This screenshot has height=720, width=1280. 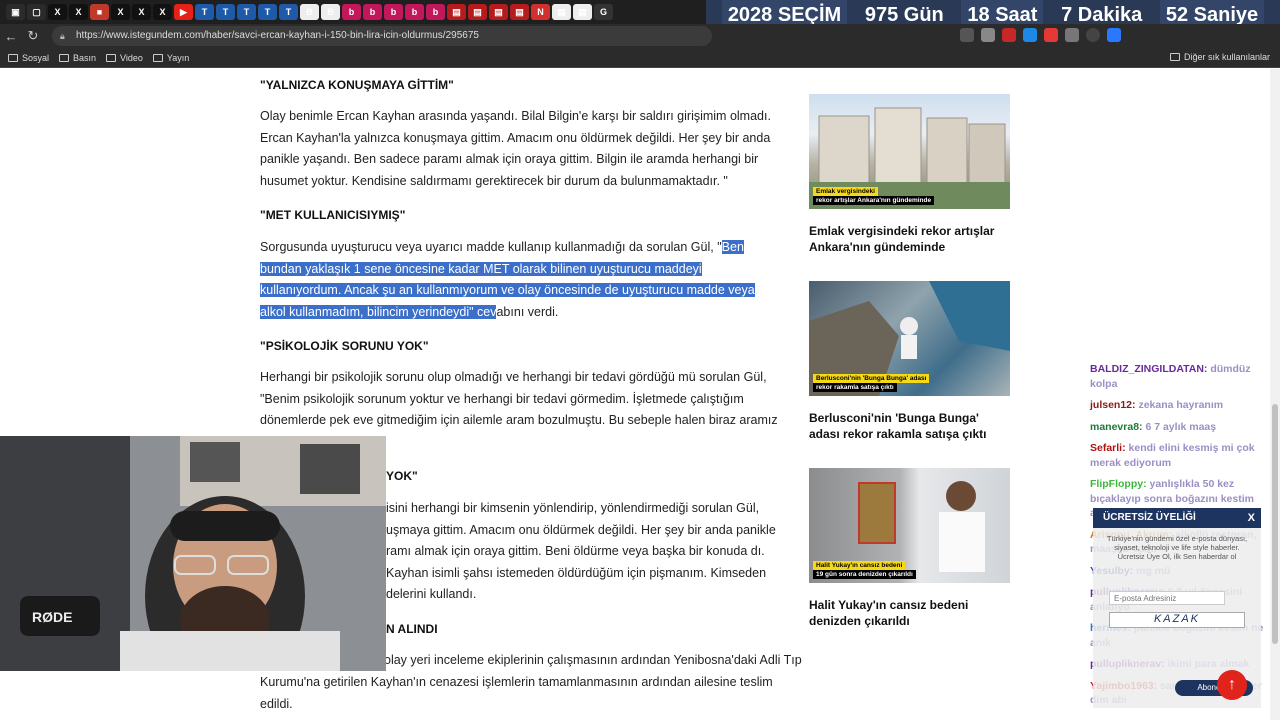 I want to click on red-icon: ■, so click(x=99, y=12).